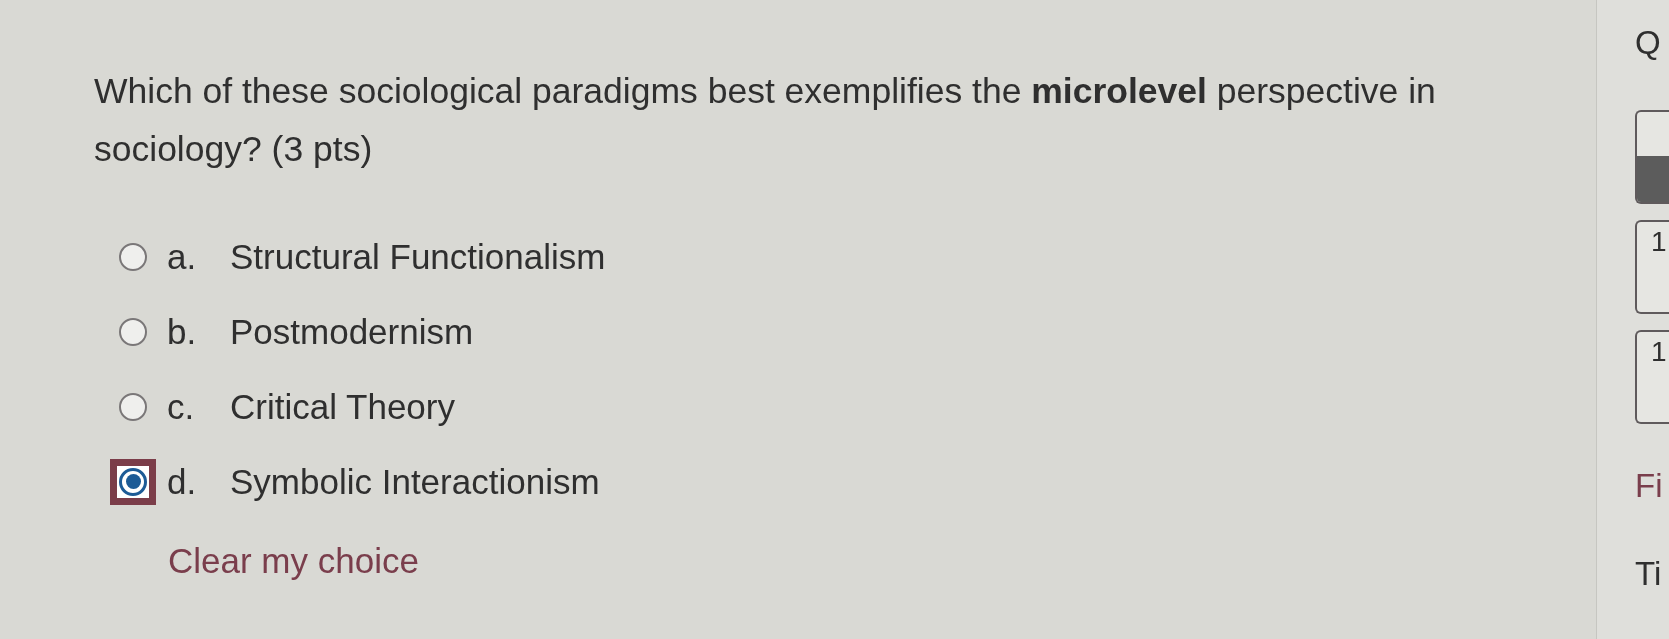  I want to click on question-nav-box, so click(1652, 157).